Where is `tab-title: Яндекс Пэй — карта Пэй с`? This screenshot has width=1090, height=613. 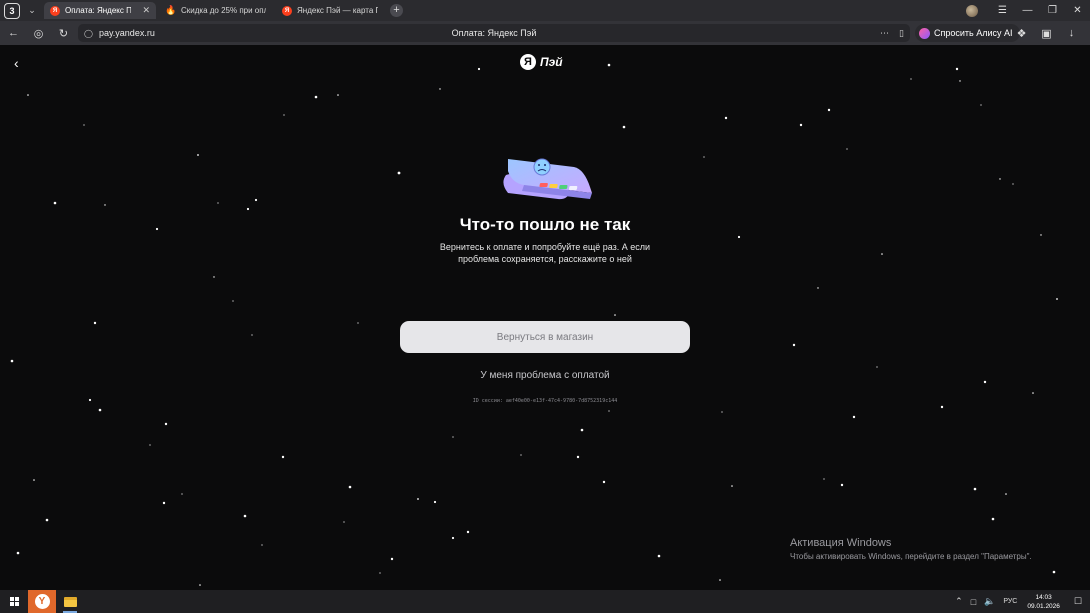 tab-title: Яндекс Пэй — карта Пэй с is located at coordinates (337, 10).